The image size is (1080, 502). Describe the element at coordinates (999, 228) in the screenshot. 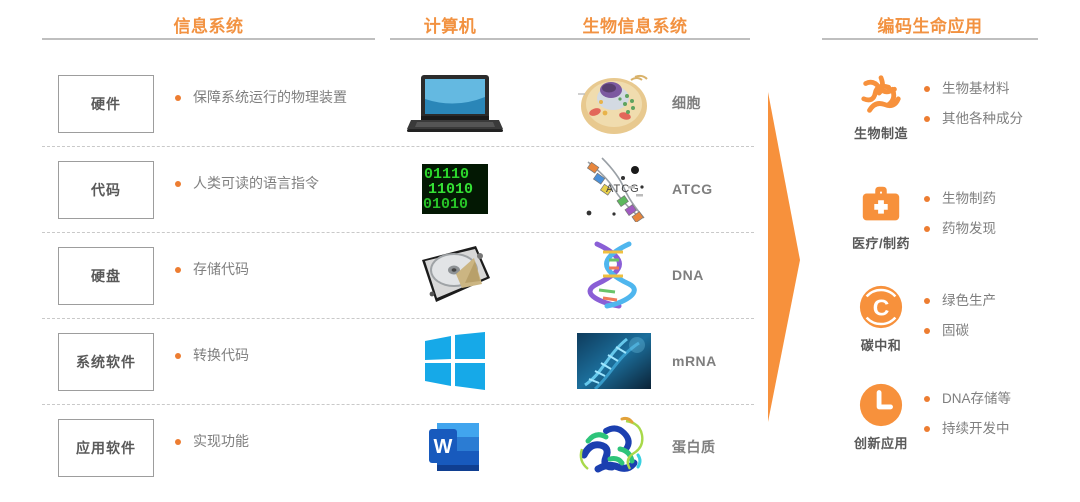

I see `application-bullet: 药物发现` at that location.